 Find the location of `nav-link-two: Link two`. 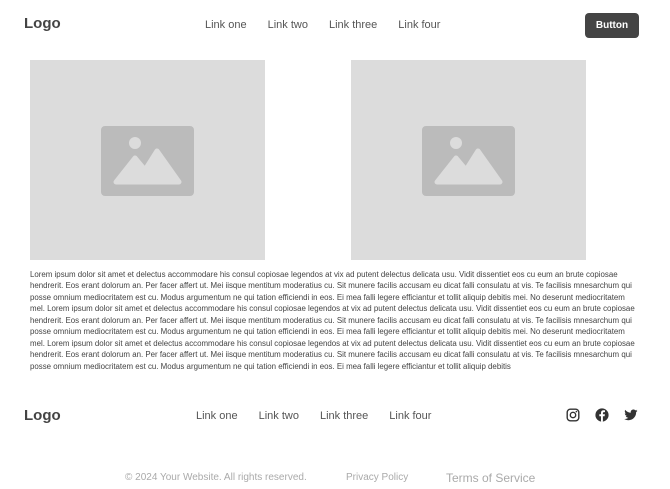

nav-link-two: Link two is located at coordinates (288, 25).